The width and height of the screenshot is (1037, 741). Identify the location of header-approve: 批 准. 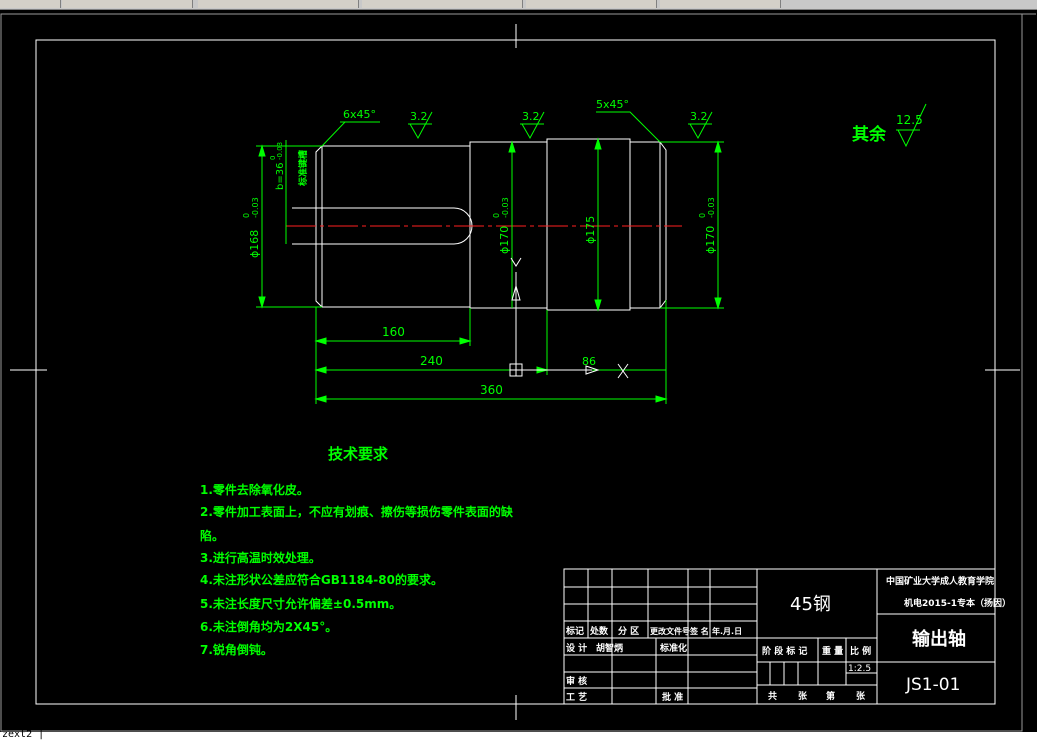
(672, 697).